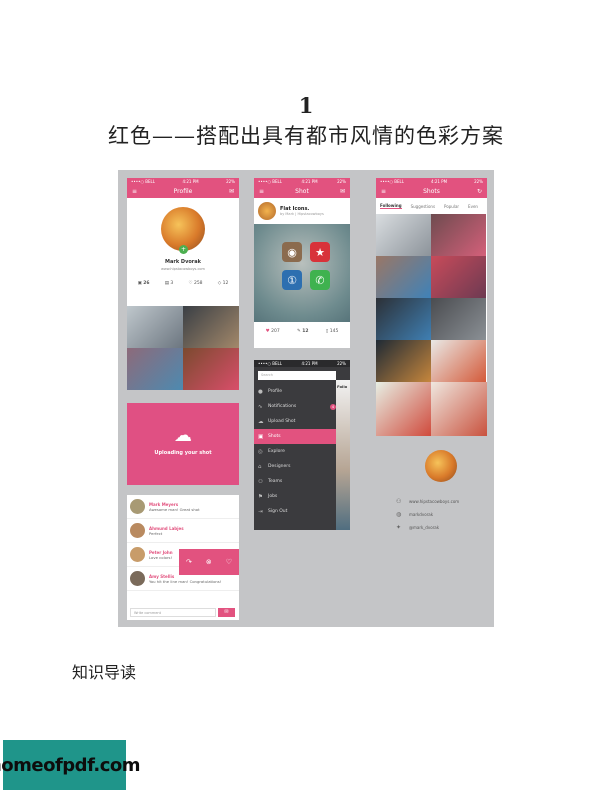 The image size is (612, 792). What do you see at coordinates (219, 283) in the screenshot?
I see `tag-icon: ◇` at bounding box center [219, 283].